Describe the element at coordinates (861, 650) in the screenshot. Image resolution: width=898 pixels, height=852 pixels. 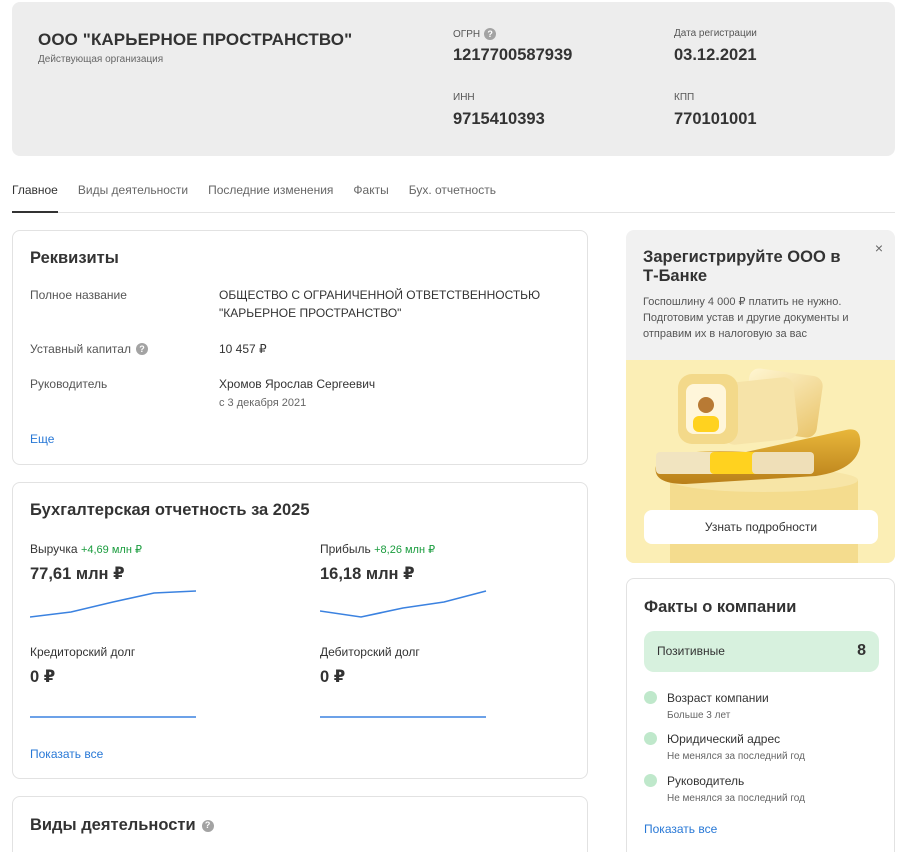
I see `positive-count: 8` at that location.